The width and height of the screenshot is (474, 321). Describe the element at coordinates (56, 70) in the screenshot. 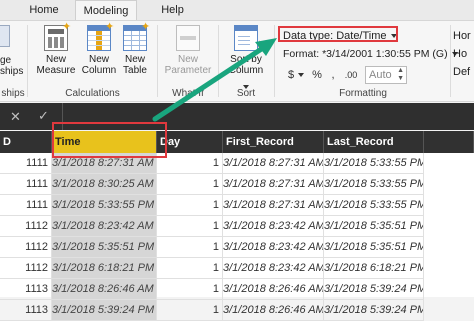

I see `new-measure-label-2: Measure` at that location.